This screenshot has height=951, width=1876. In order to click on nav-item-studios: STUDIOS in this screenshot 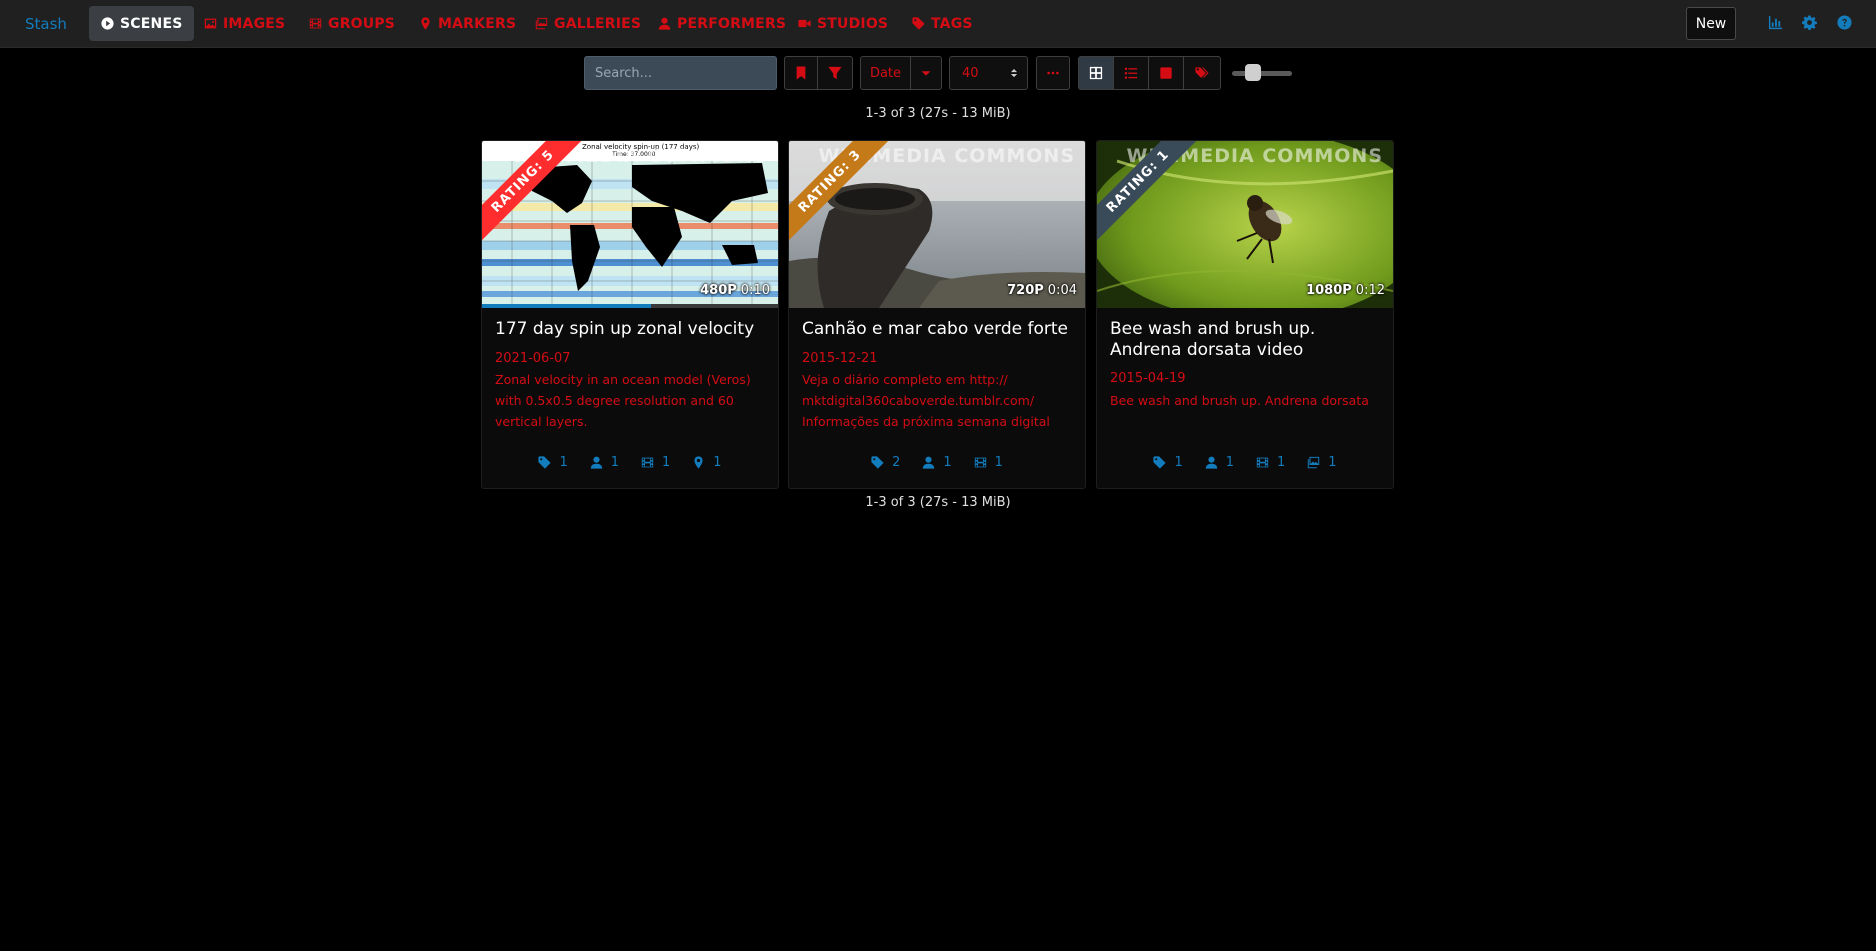, I will do `click(843, 23)`.